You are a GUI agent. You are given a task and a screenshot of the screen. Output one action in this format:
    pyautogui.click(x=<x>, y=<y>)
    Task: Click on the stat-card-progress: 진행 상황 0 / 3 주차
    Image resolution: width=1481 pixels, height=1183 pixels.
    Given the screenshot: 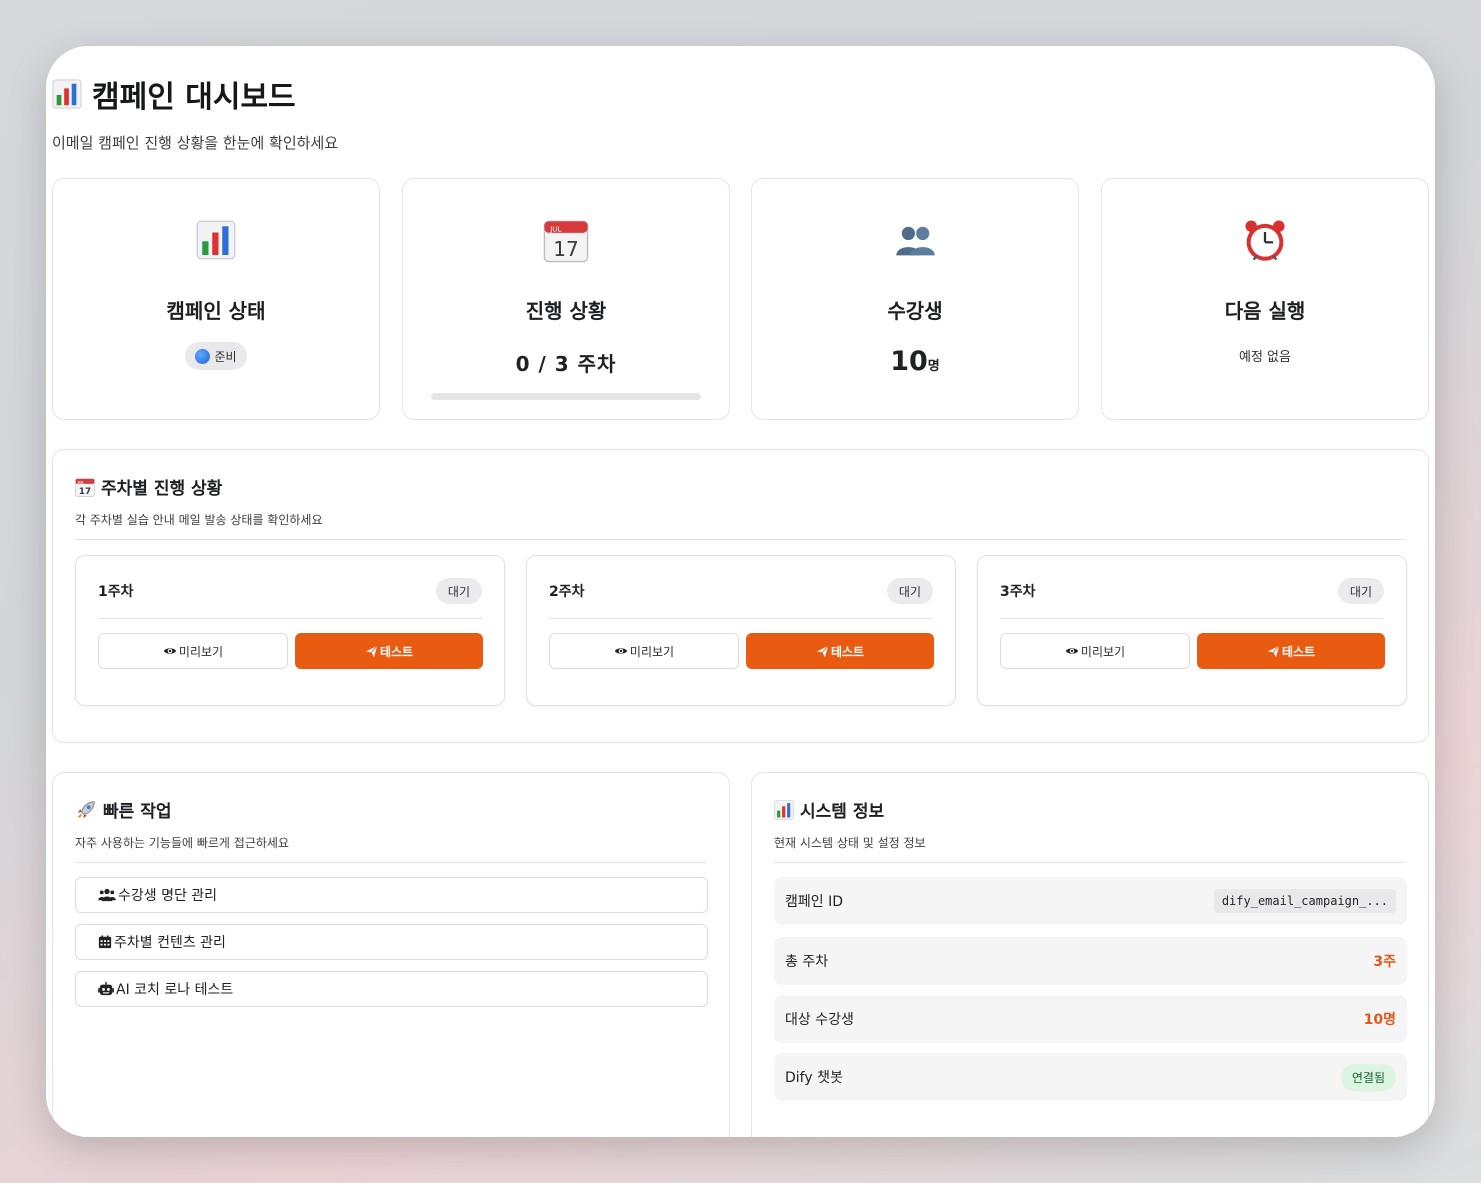 What is the action you would take?
    pyautogui.click(x=566, y=299)
    